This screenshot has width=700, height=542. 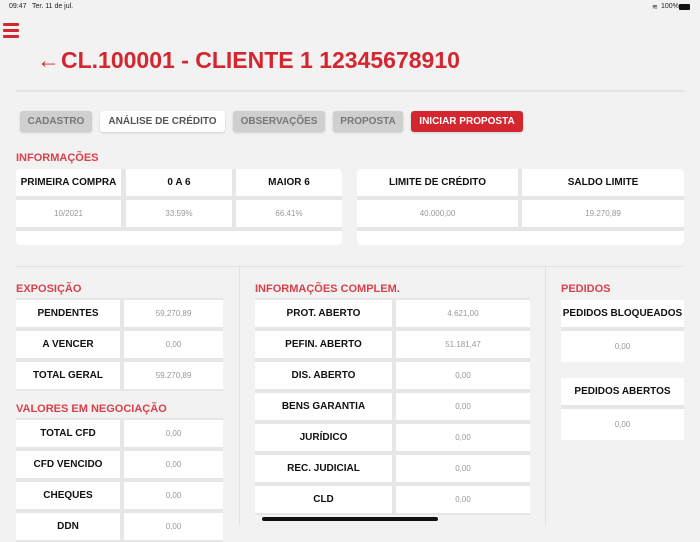 What do you see at coordinates (68, 464) in the screenshot?
I see `row-label: CFD VENCIDO` at bounding box center [68, 464].